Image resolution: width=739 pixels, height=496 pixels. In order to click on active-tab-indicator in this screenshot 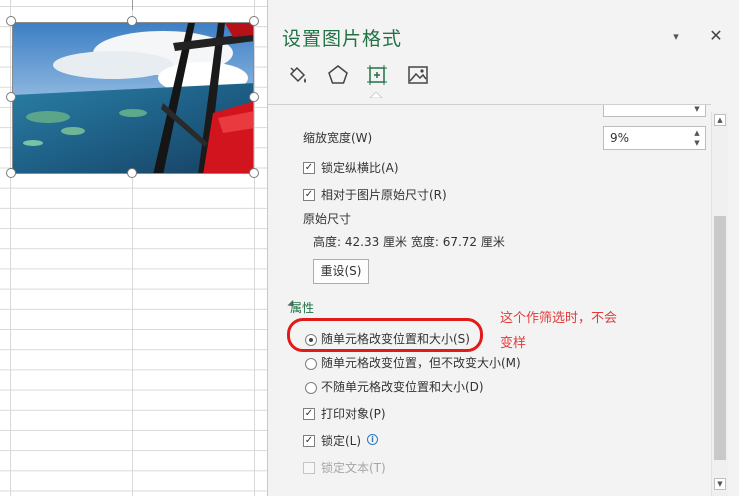, I will do `click(376, 95)`.